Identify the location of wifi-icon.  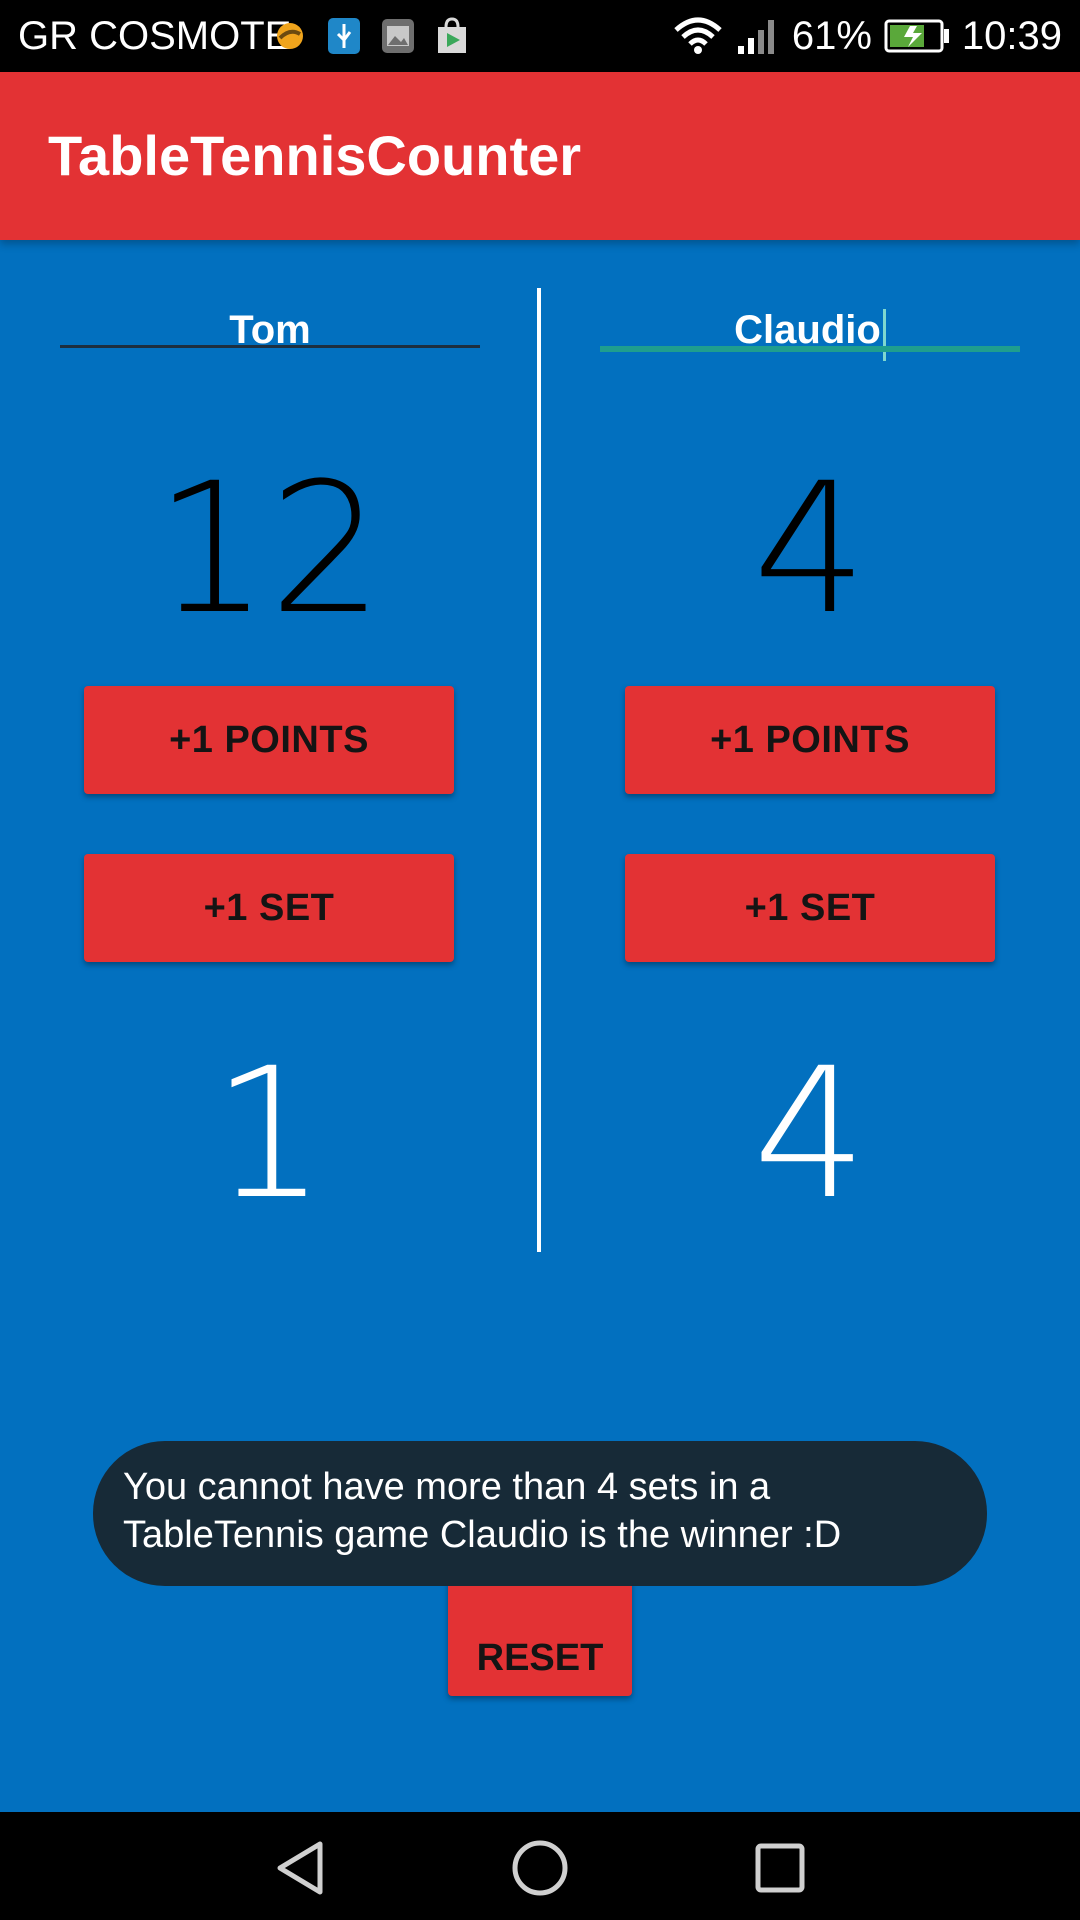
(698, 35).